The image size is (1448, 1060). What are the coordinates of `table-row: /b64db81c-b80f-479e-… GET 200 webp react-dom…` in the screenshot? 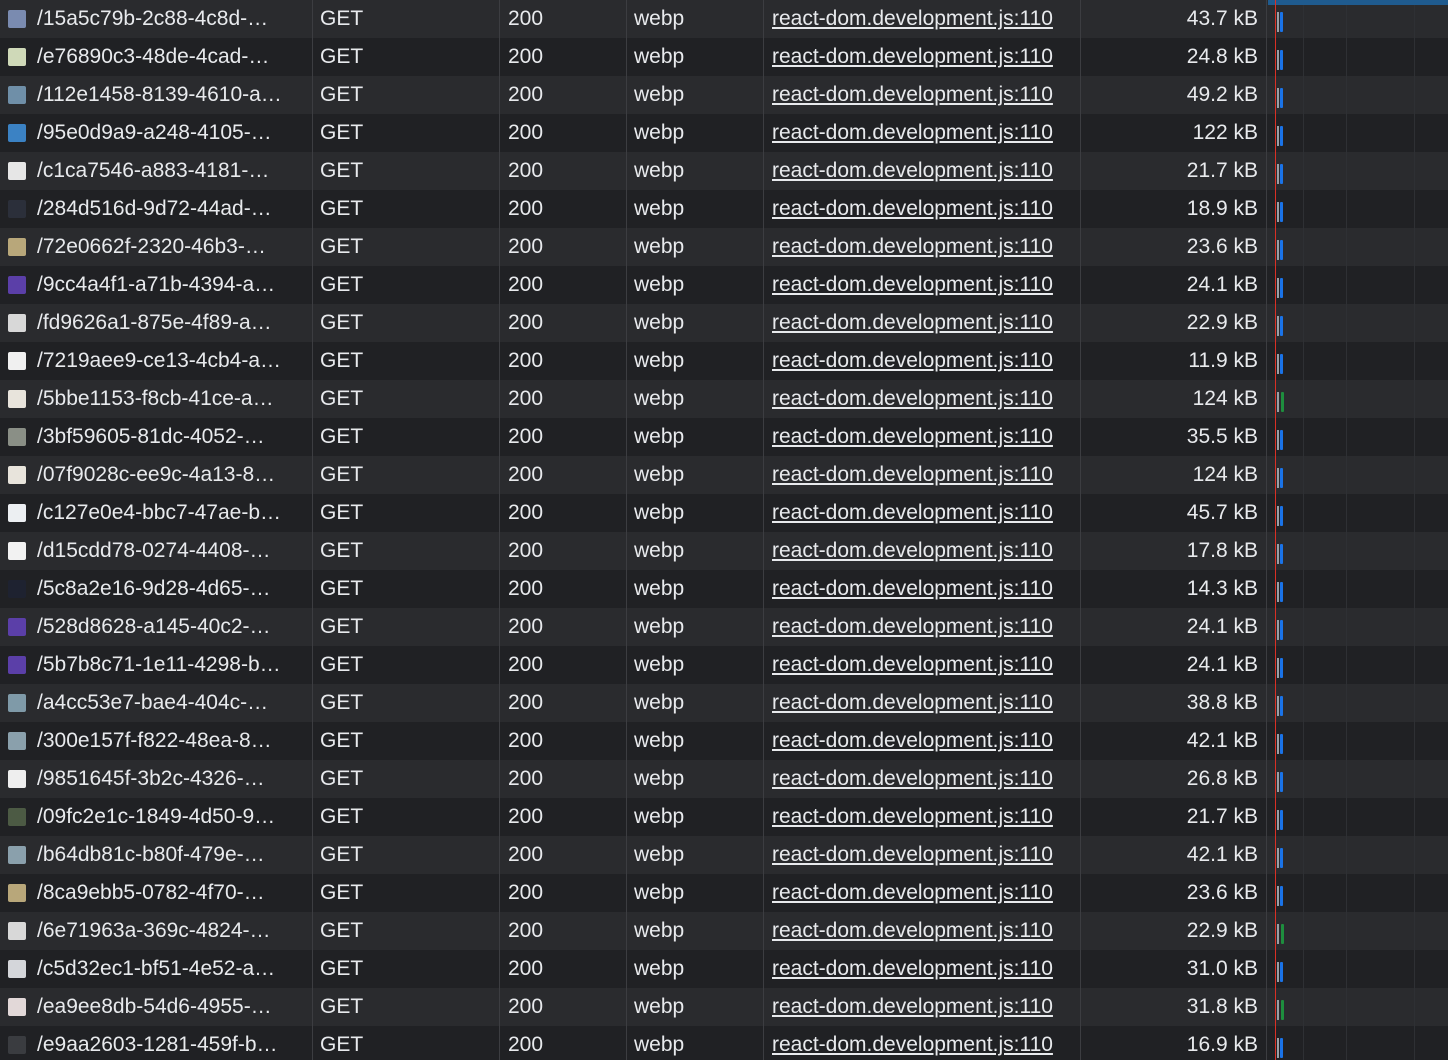 It's located at (724, 855).